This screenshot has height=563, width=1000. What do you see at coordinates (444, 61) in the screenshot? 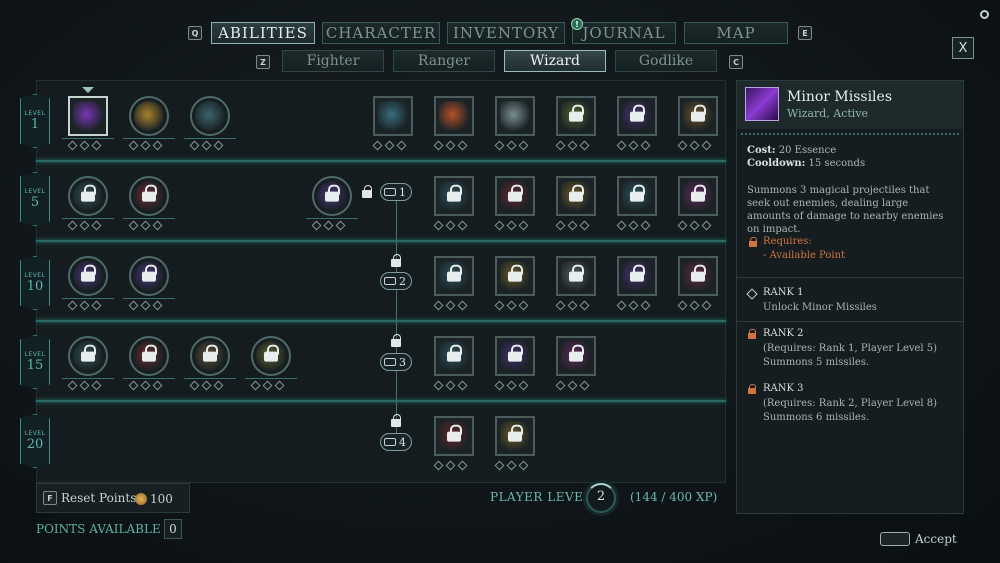
I see `subtab-ranger: Ranger` at bounding box center [444, 61].